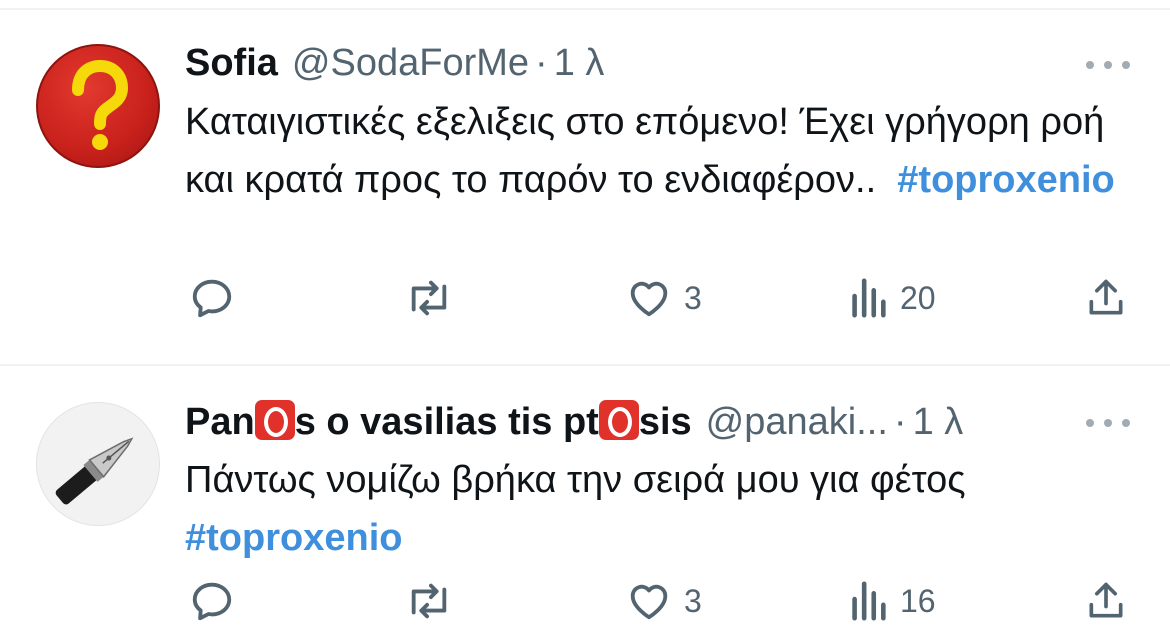 Image resolution: width=1170 pixels, height=628 pixels. Describe the element at coordinates (585, 300) in the screenshot. I see `action-bar: 3 20` at that location.